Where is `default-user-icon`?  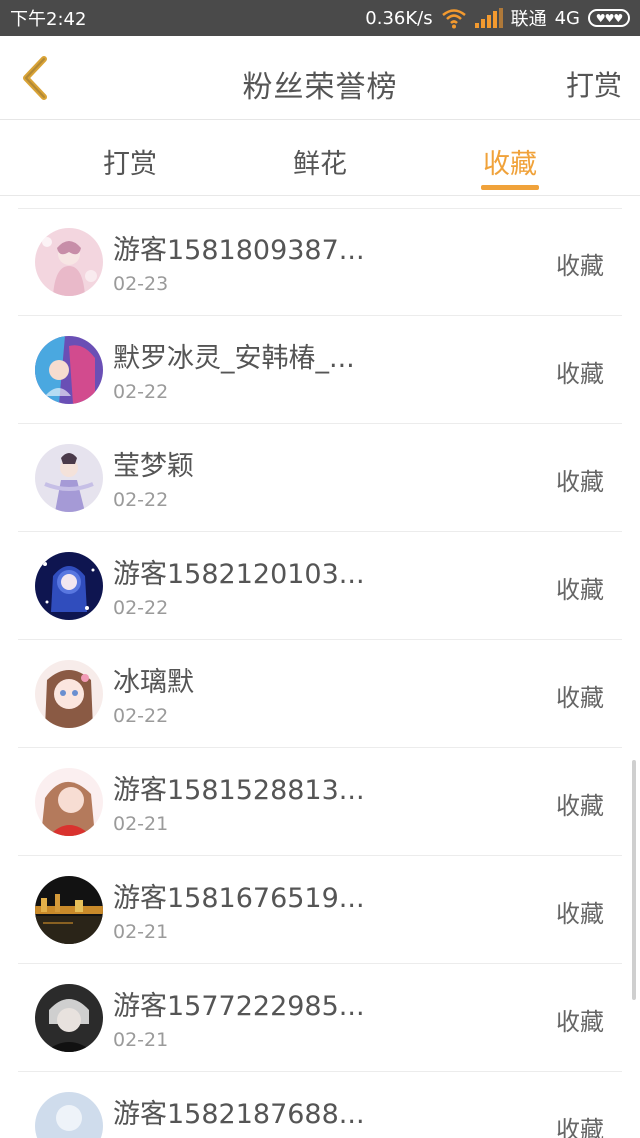
default-user-icon is located at coordinates (69, 1115).